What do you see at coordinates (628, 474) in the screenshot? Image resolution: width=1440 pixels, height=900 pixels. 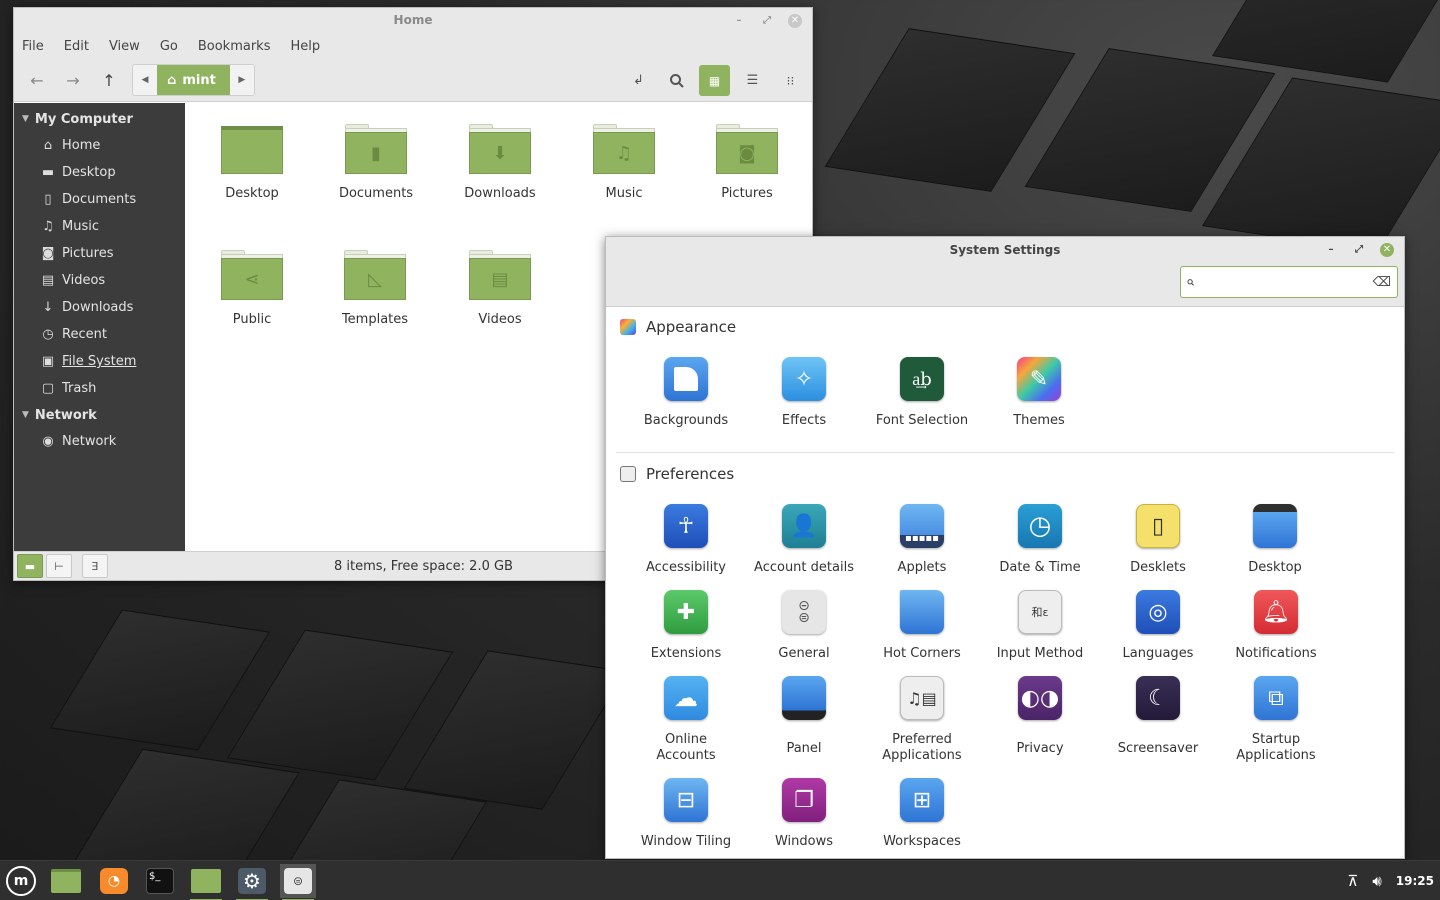 I see `preferences-icon` at bounding box center [628, 474].